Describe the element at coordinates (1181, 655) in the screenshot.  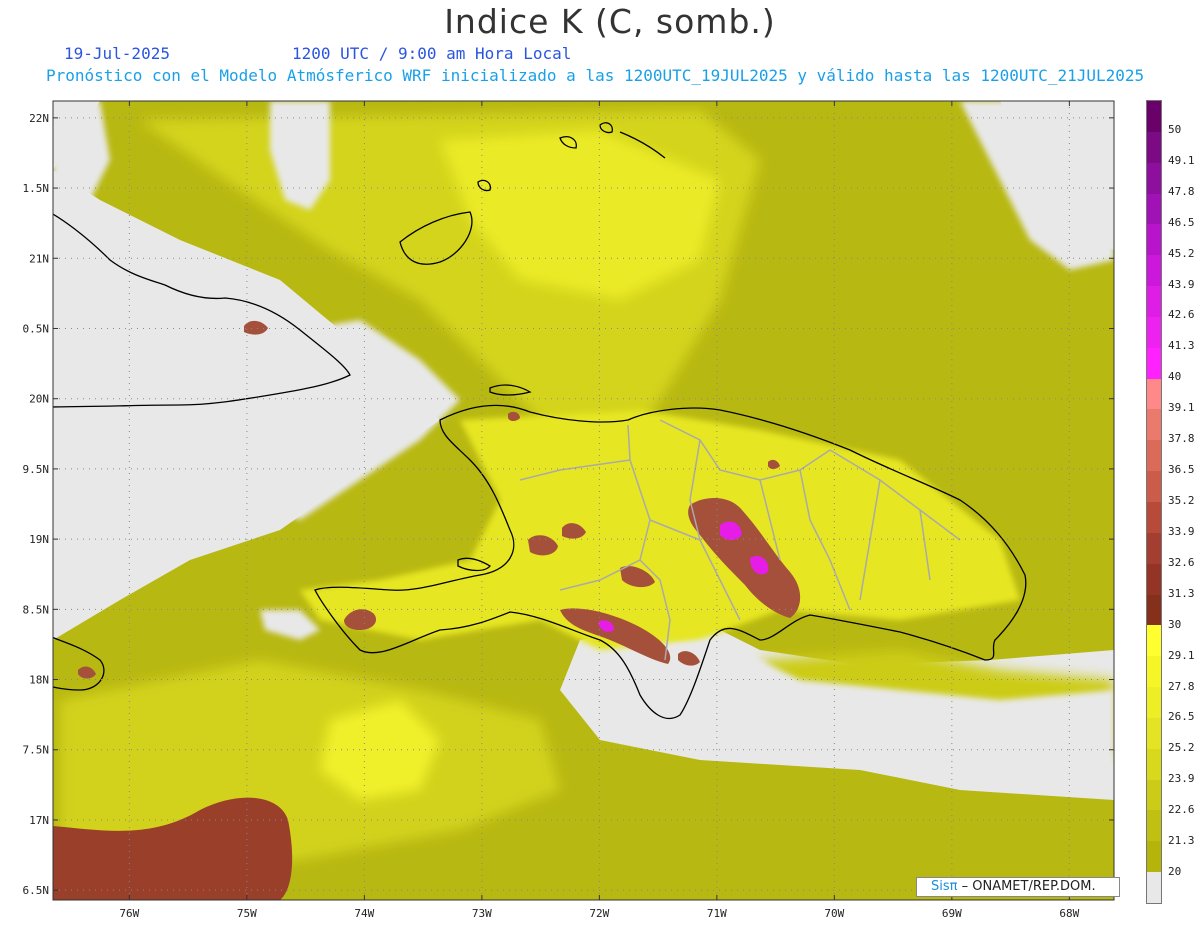
I see `color-scale-label: 29.1` at that location.